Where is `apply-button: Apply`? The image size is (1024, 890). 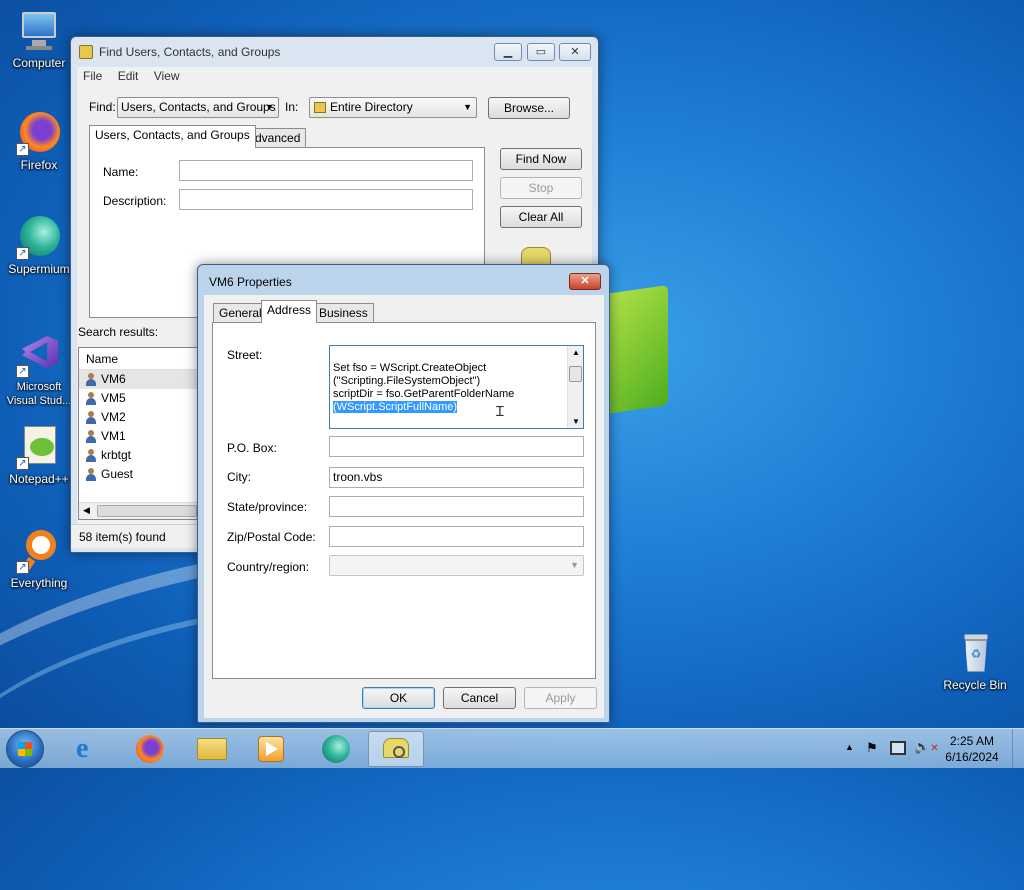 apply-button: Apply is located at coordinates (560, 698).